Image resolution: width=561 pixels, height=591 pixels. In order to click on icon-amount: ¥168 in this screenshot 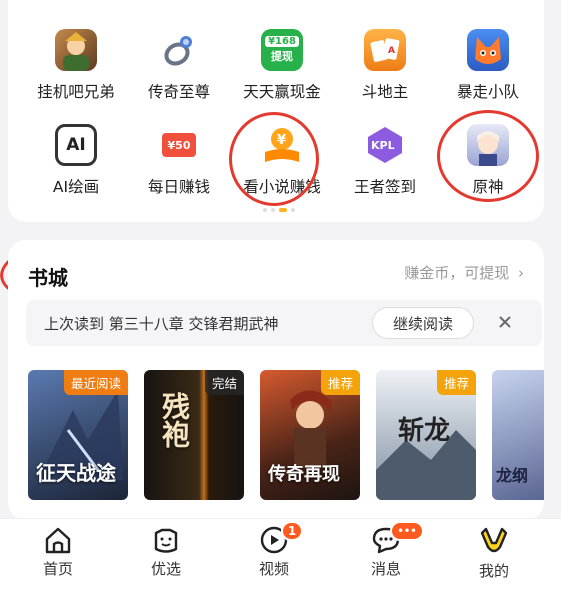, I will do `click(282, 41)`.